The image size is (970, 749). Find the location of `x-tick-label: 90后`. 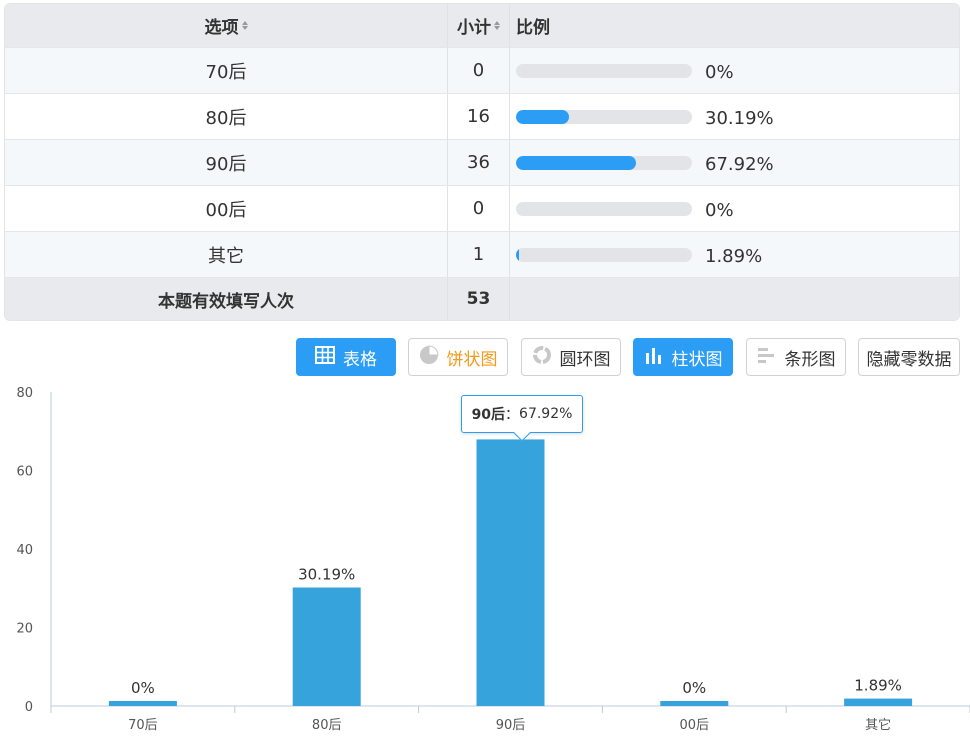

x-tick-label: 90后 is located at coordinates (511, 725).